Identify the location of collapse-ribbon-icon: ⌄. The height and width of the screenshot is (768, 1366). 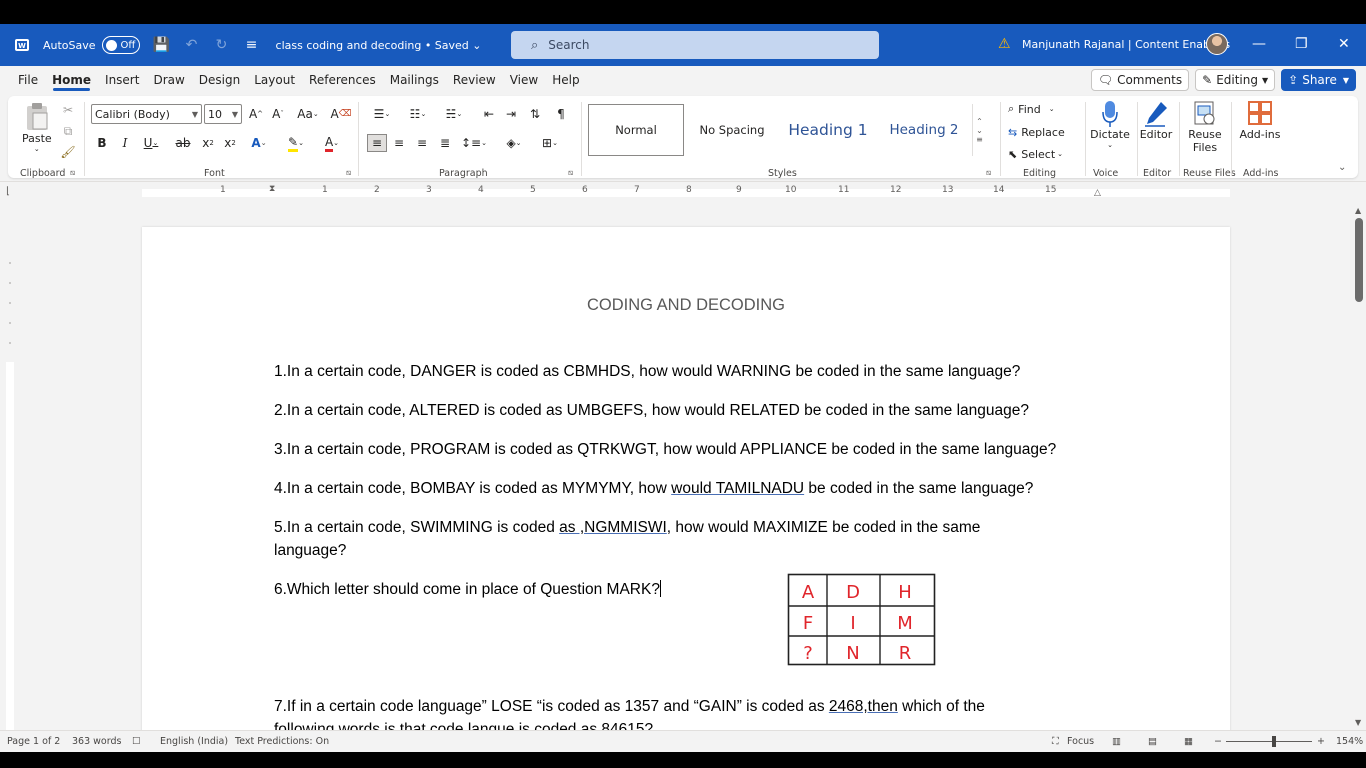
(1342, 167).